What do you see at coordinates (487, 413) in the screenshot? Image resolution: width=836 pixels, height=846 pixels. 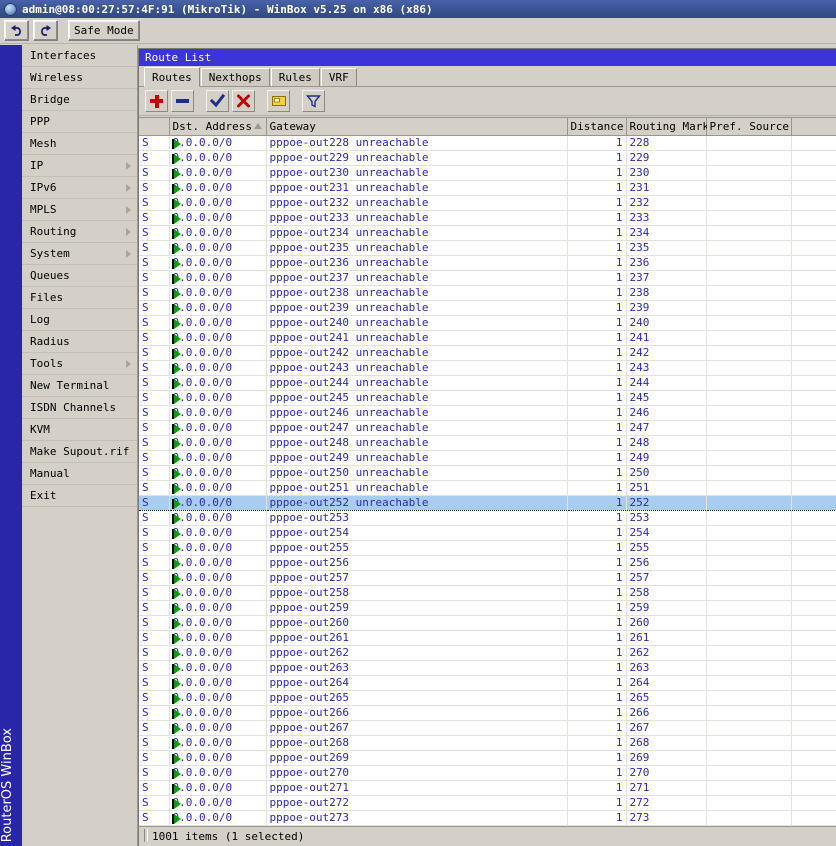 I see `table-row: S 0.0.0.0/0 pppoe-out246 unreachable 1 246` at bounding box center [487, 413].